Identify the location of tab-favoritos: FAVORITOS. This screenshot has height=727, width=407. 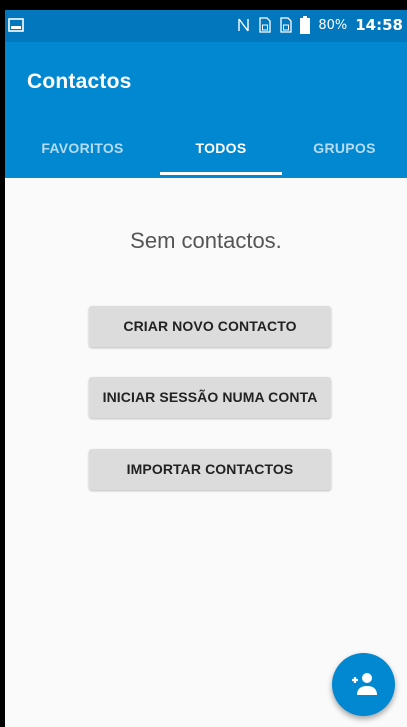
(82, 149).